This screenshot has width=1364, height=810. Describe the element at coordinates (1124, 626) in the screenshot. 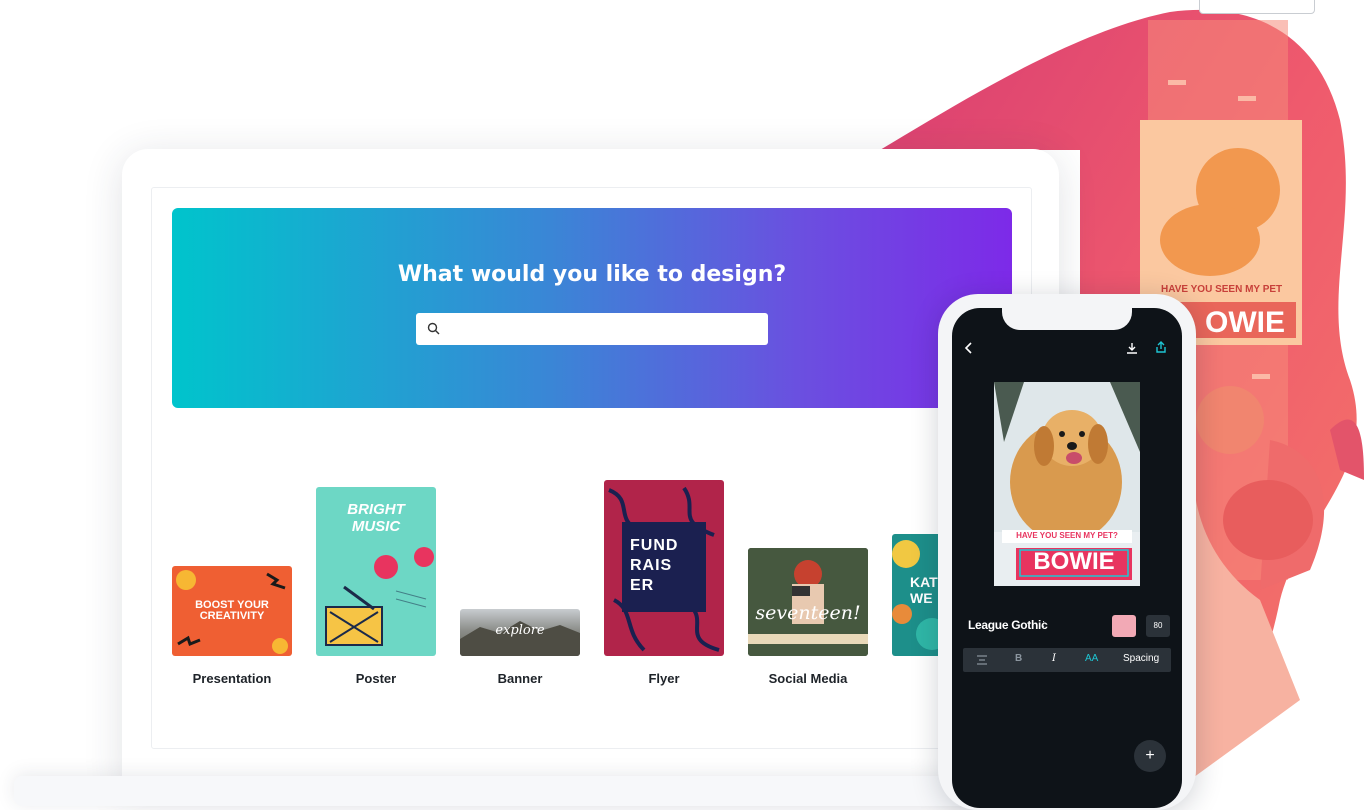

I see `text-color-swatch` at that location.